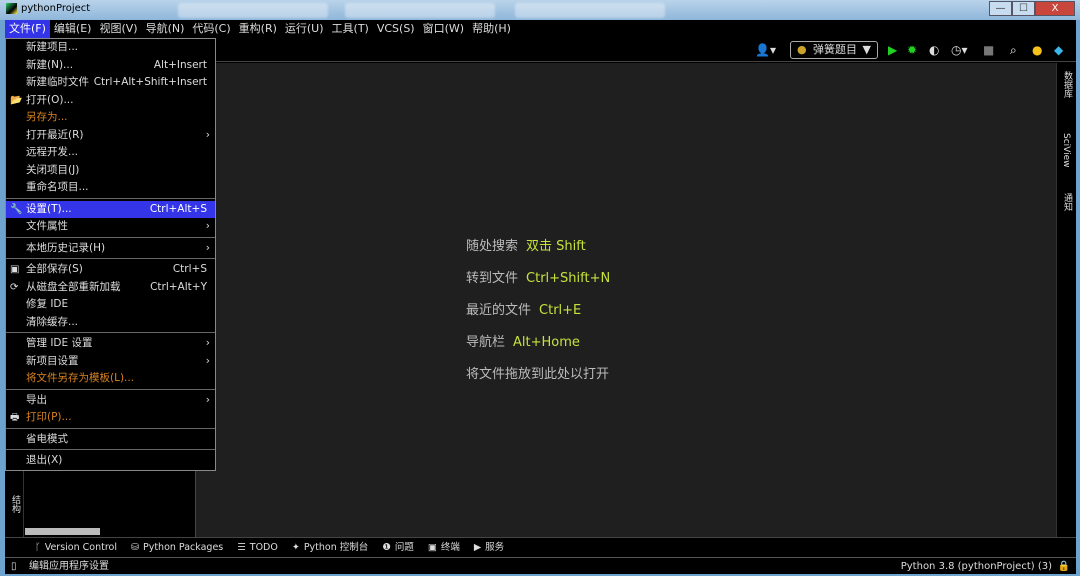 Image resolution: width=1080 pixels, height=576 pixels. Describe the element at coordinates (1067, 202) in the screenshot. I see `notifications-tab: 通知` at that location.